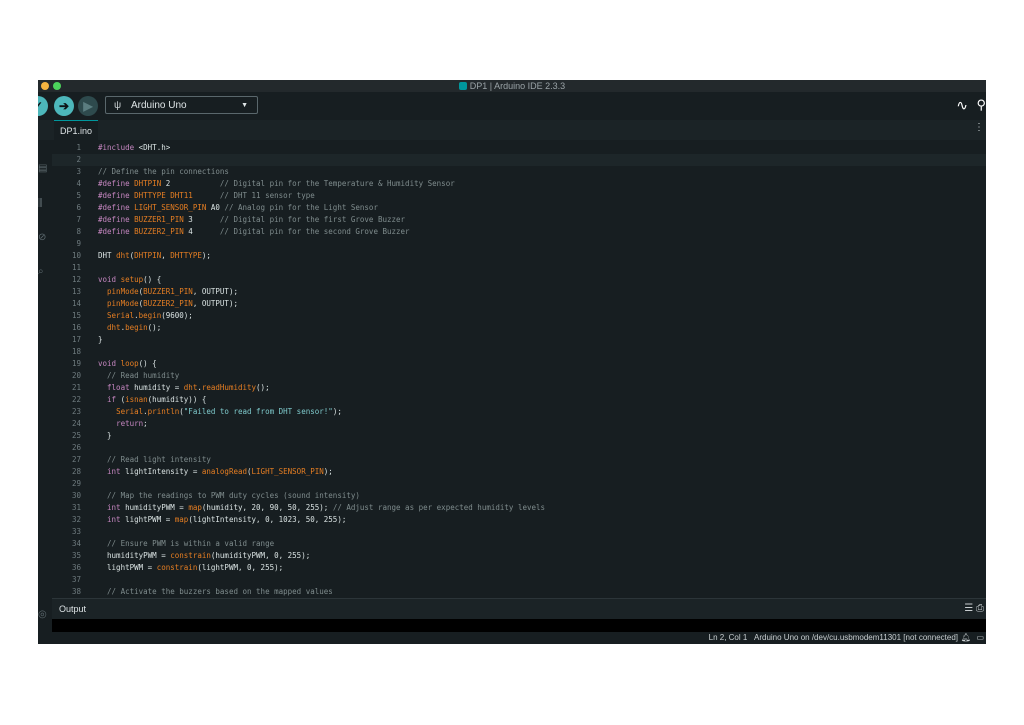 This screenshot has height=725, width=1024. What do you see at coordinates (519, 544) in the screenshot?
I see `code-line: 34 // Ensure PWM is within a valid range` at bounding box center [519, 544].